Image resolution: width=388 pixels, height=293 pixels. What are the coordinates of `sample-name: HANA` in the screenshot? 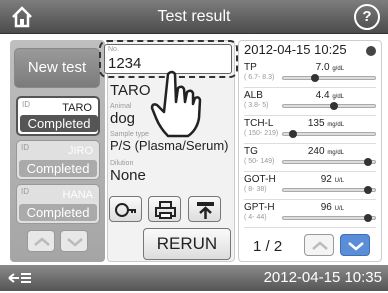 It's located at (77, 195).